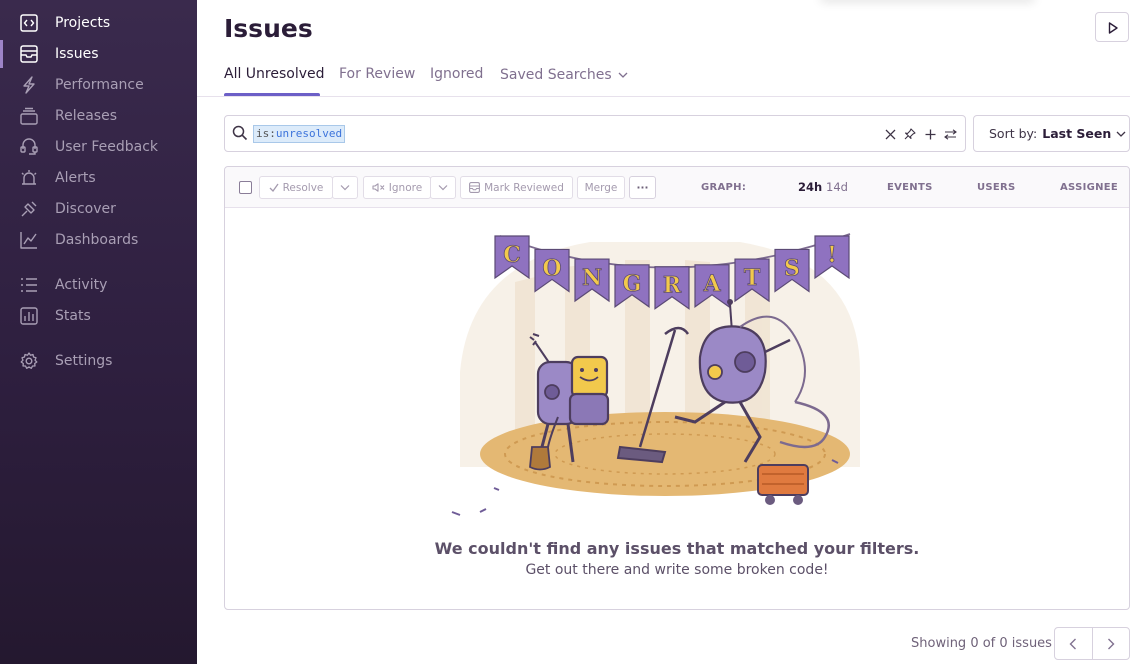 Image resolution: width=1130 pixels, height=664 pixels. Describe the element at coordinates (98, 178) in the screenshot. I see `sidebar-item-alerts: Alerts` at that location.